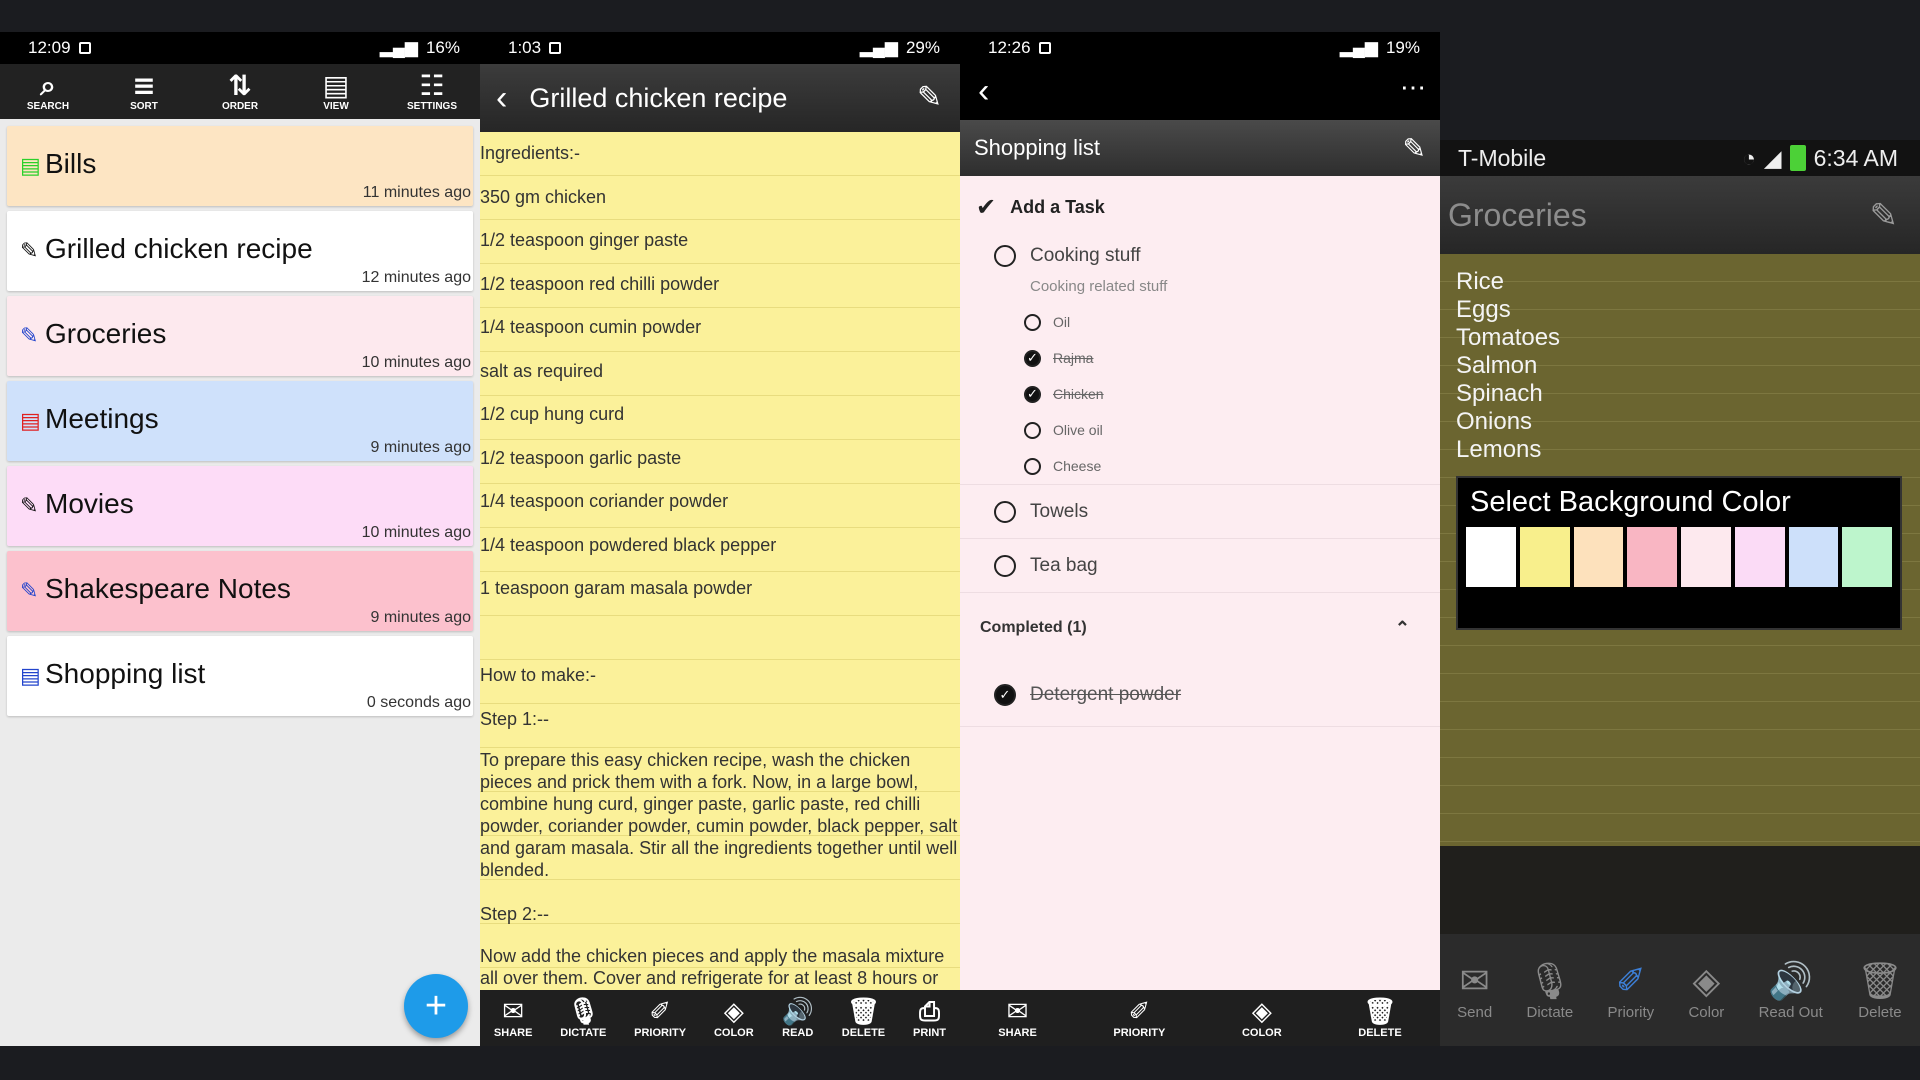  I want to click on note-item: ✎ Grilled chicken recipe 12 minutes ago, so click(240, 251).